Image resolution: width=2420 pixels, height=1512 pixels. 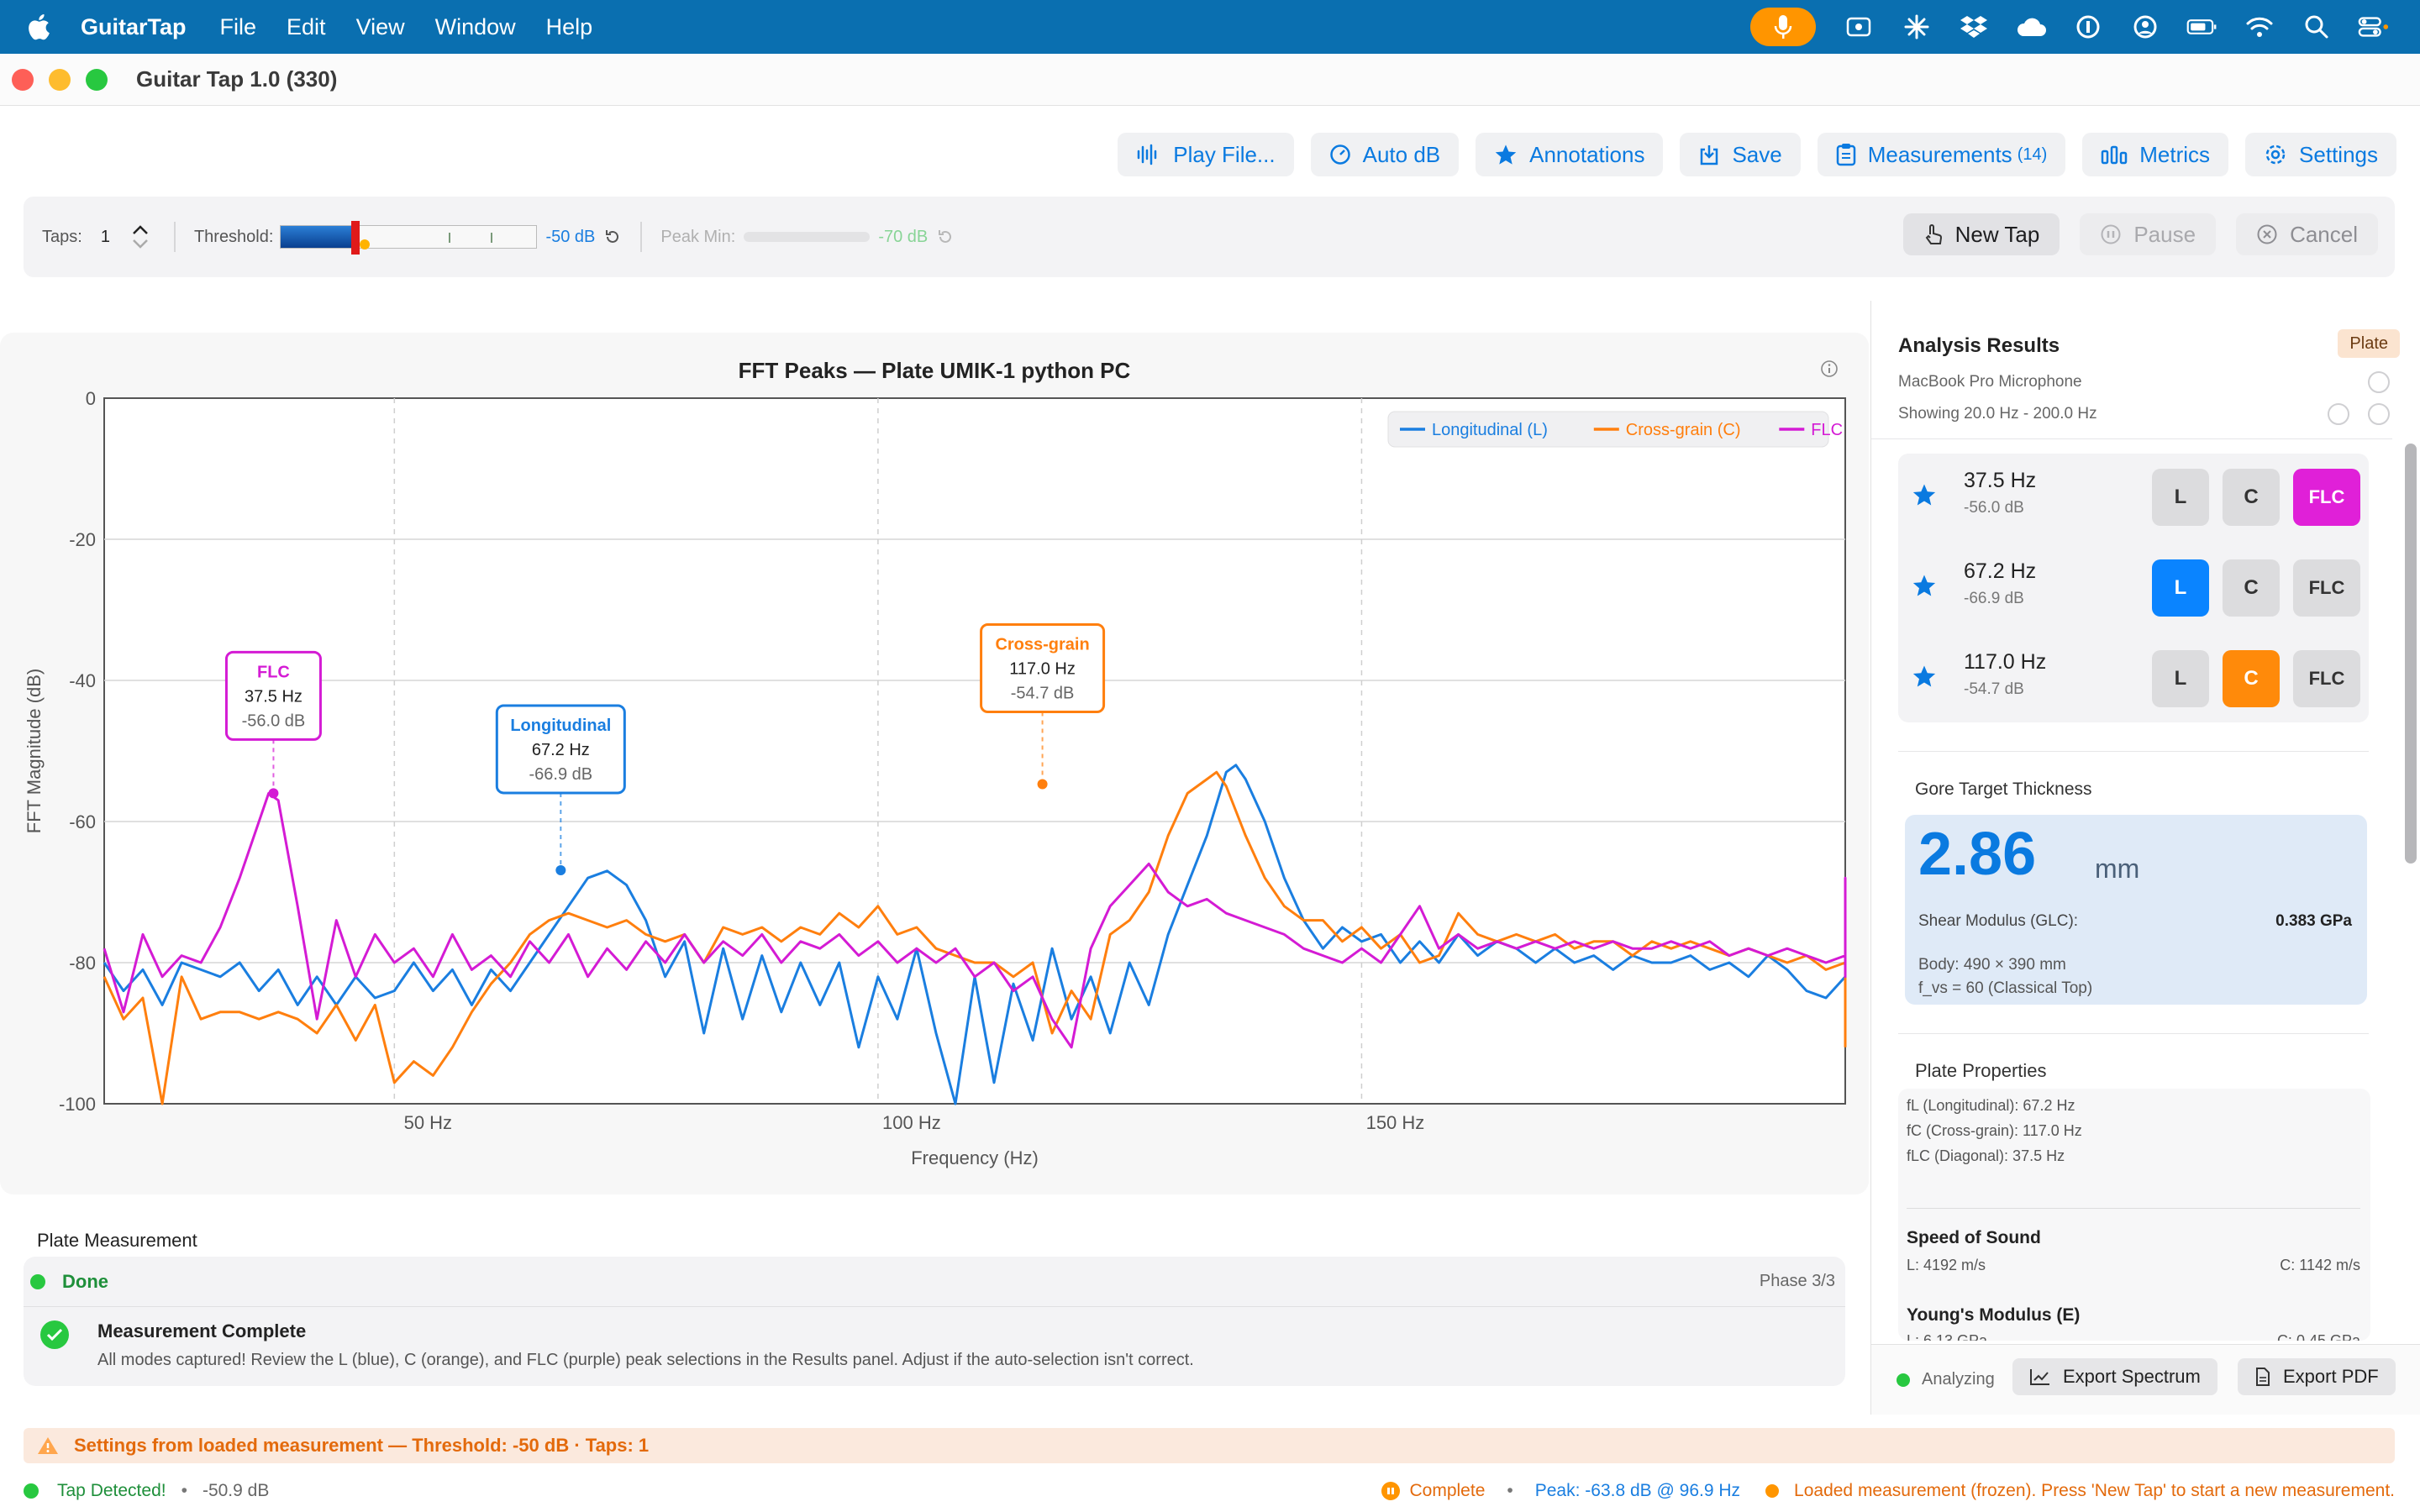 What do you see at coordinates (1846, 155) in the screenshot?
I see `clipboard-icon` at bounding box center [1846, 155].